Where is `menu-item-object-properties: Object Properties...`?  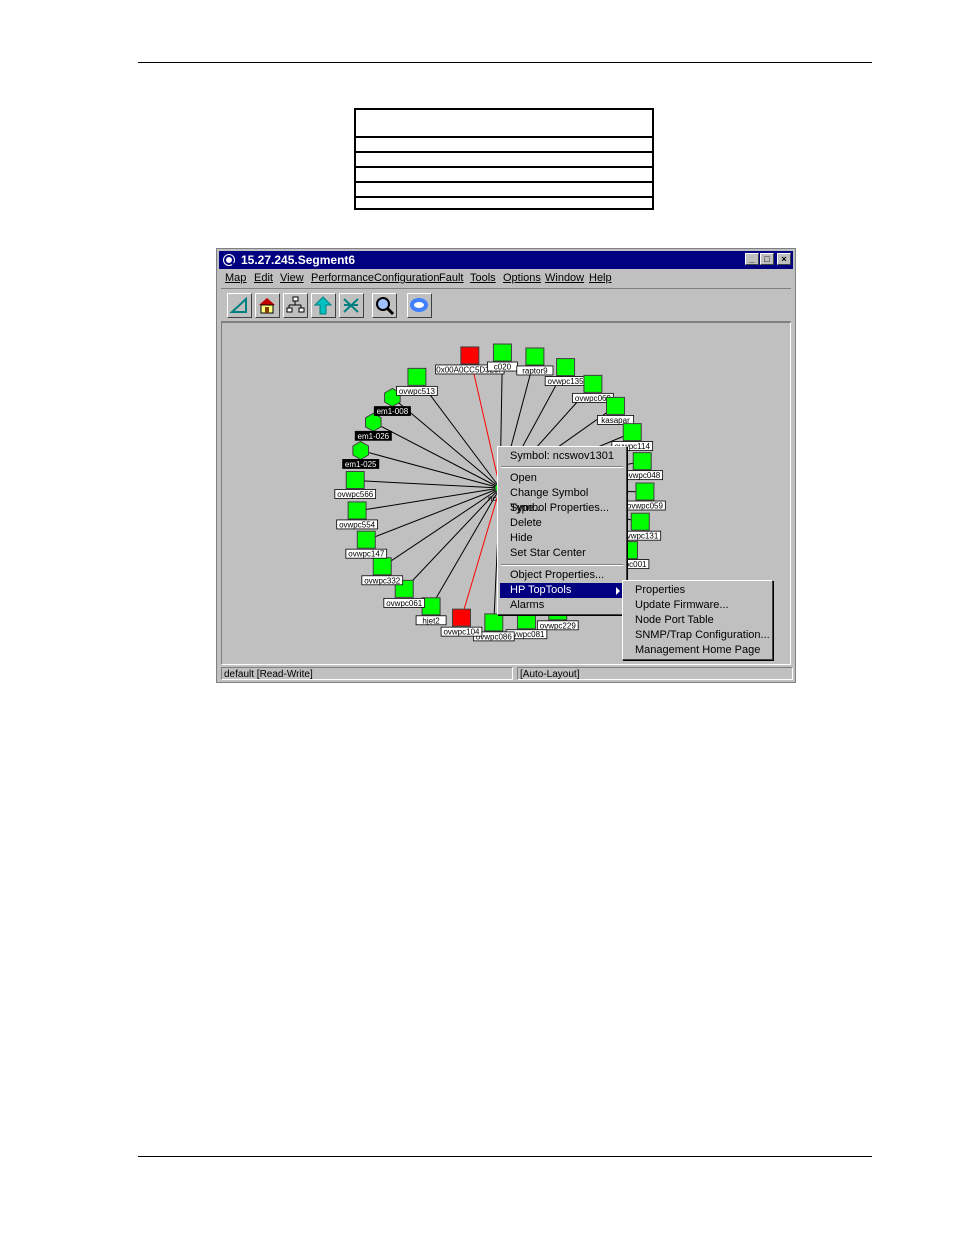
menu-item-object-properties: Object Properties... is located at coordinates (562, 575).